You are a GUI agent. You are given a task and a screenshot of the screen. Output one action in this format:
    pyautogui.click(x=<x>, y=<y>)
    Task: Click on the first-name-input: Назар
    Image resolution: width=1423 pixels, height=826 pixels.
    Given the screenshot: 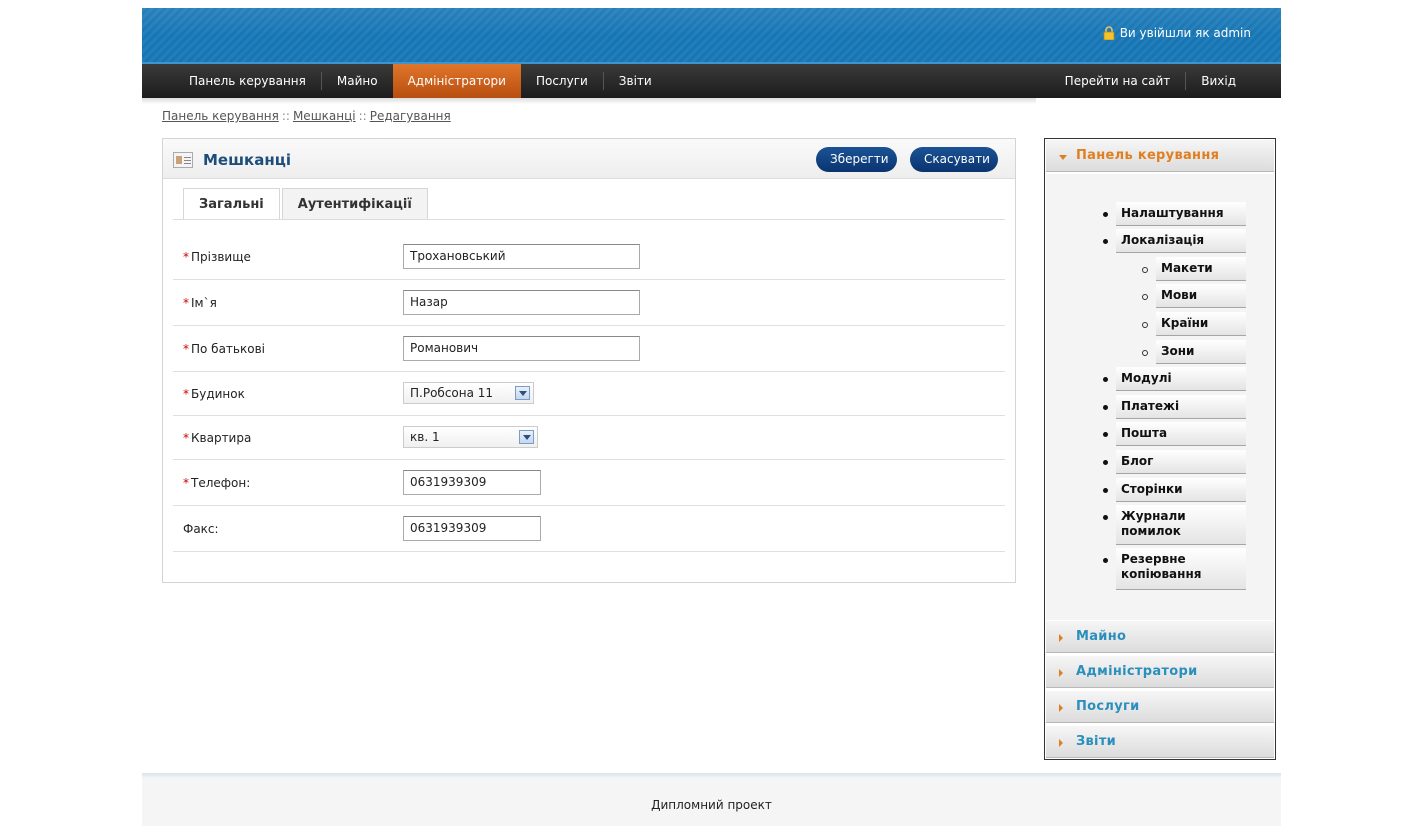 What is the action you would take?
    pyautogui.click(x=521, y=302)
    